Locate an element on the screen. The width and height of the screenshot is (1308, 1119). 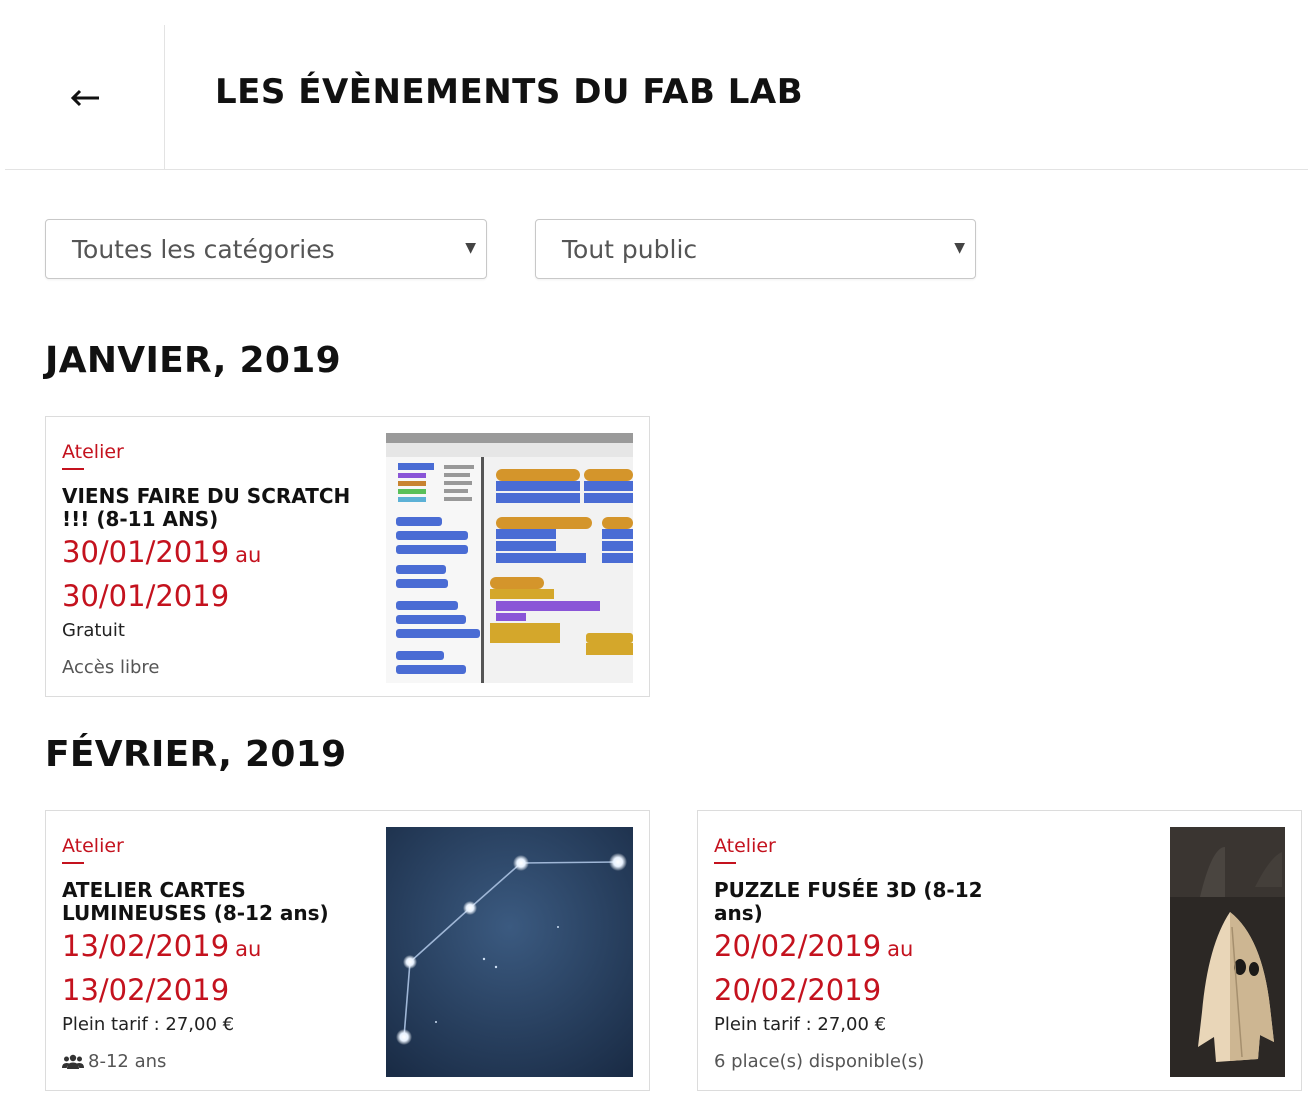
event-age-text: 8-12 ans is located at coordinates (127, 1061).